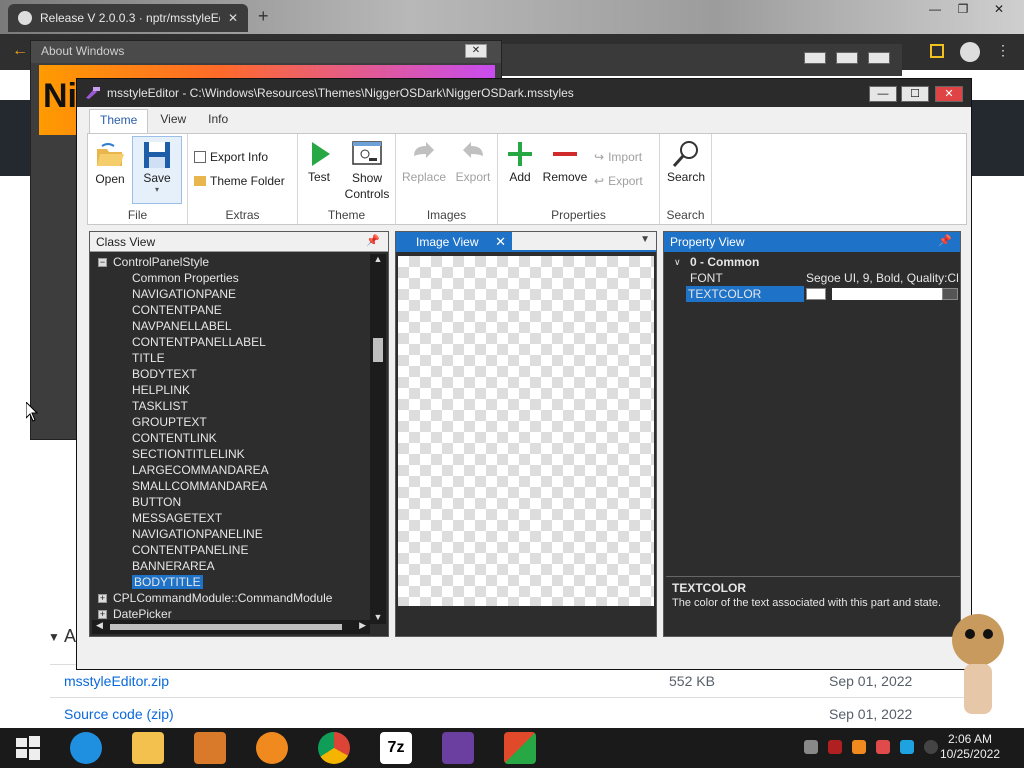 This screenshot has width=1024, height=768. What do you see at coordinates (231, 566) in the screenshot?
I see `tree-node: BANNERAREA` at bounding box center [231, 566].